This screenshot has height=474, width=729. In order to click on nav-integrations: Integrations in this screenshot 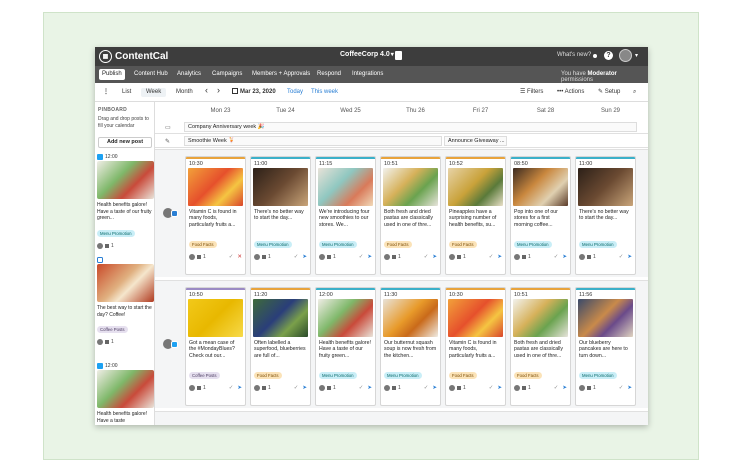, I will do `click(367, 74)`.